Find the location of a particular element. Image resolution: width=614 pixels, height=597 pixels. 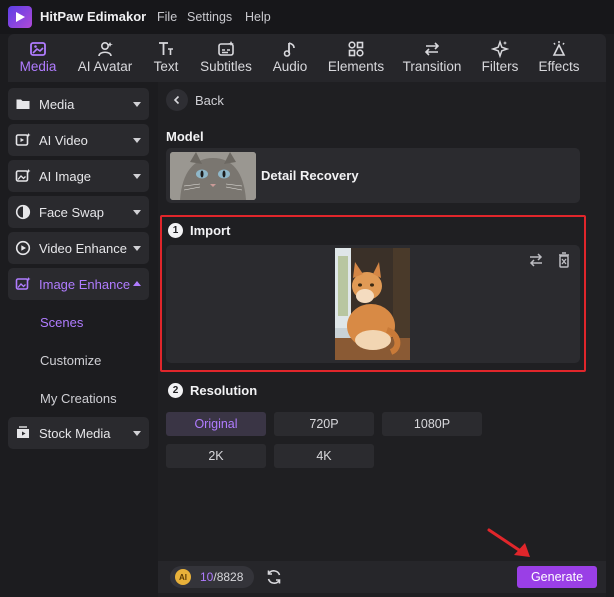

face-swap-icon is located at coordinates (23, 212).